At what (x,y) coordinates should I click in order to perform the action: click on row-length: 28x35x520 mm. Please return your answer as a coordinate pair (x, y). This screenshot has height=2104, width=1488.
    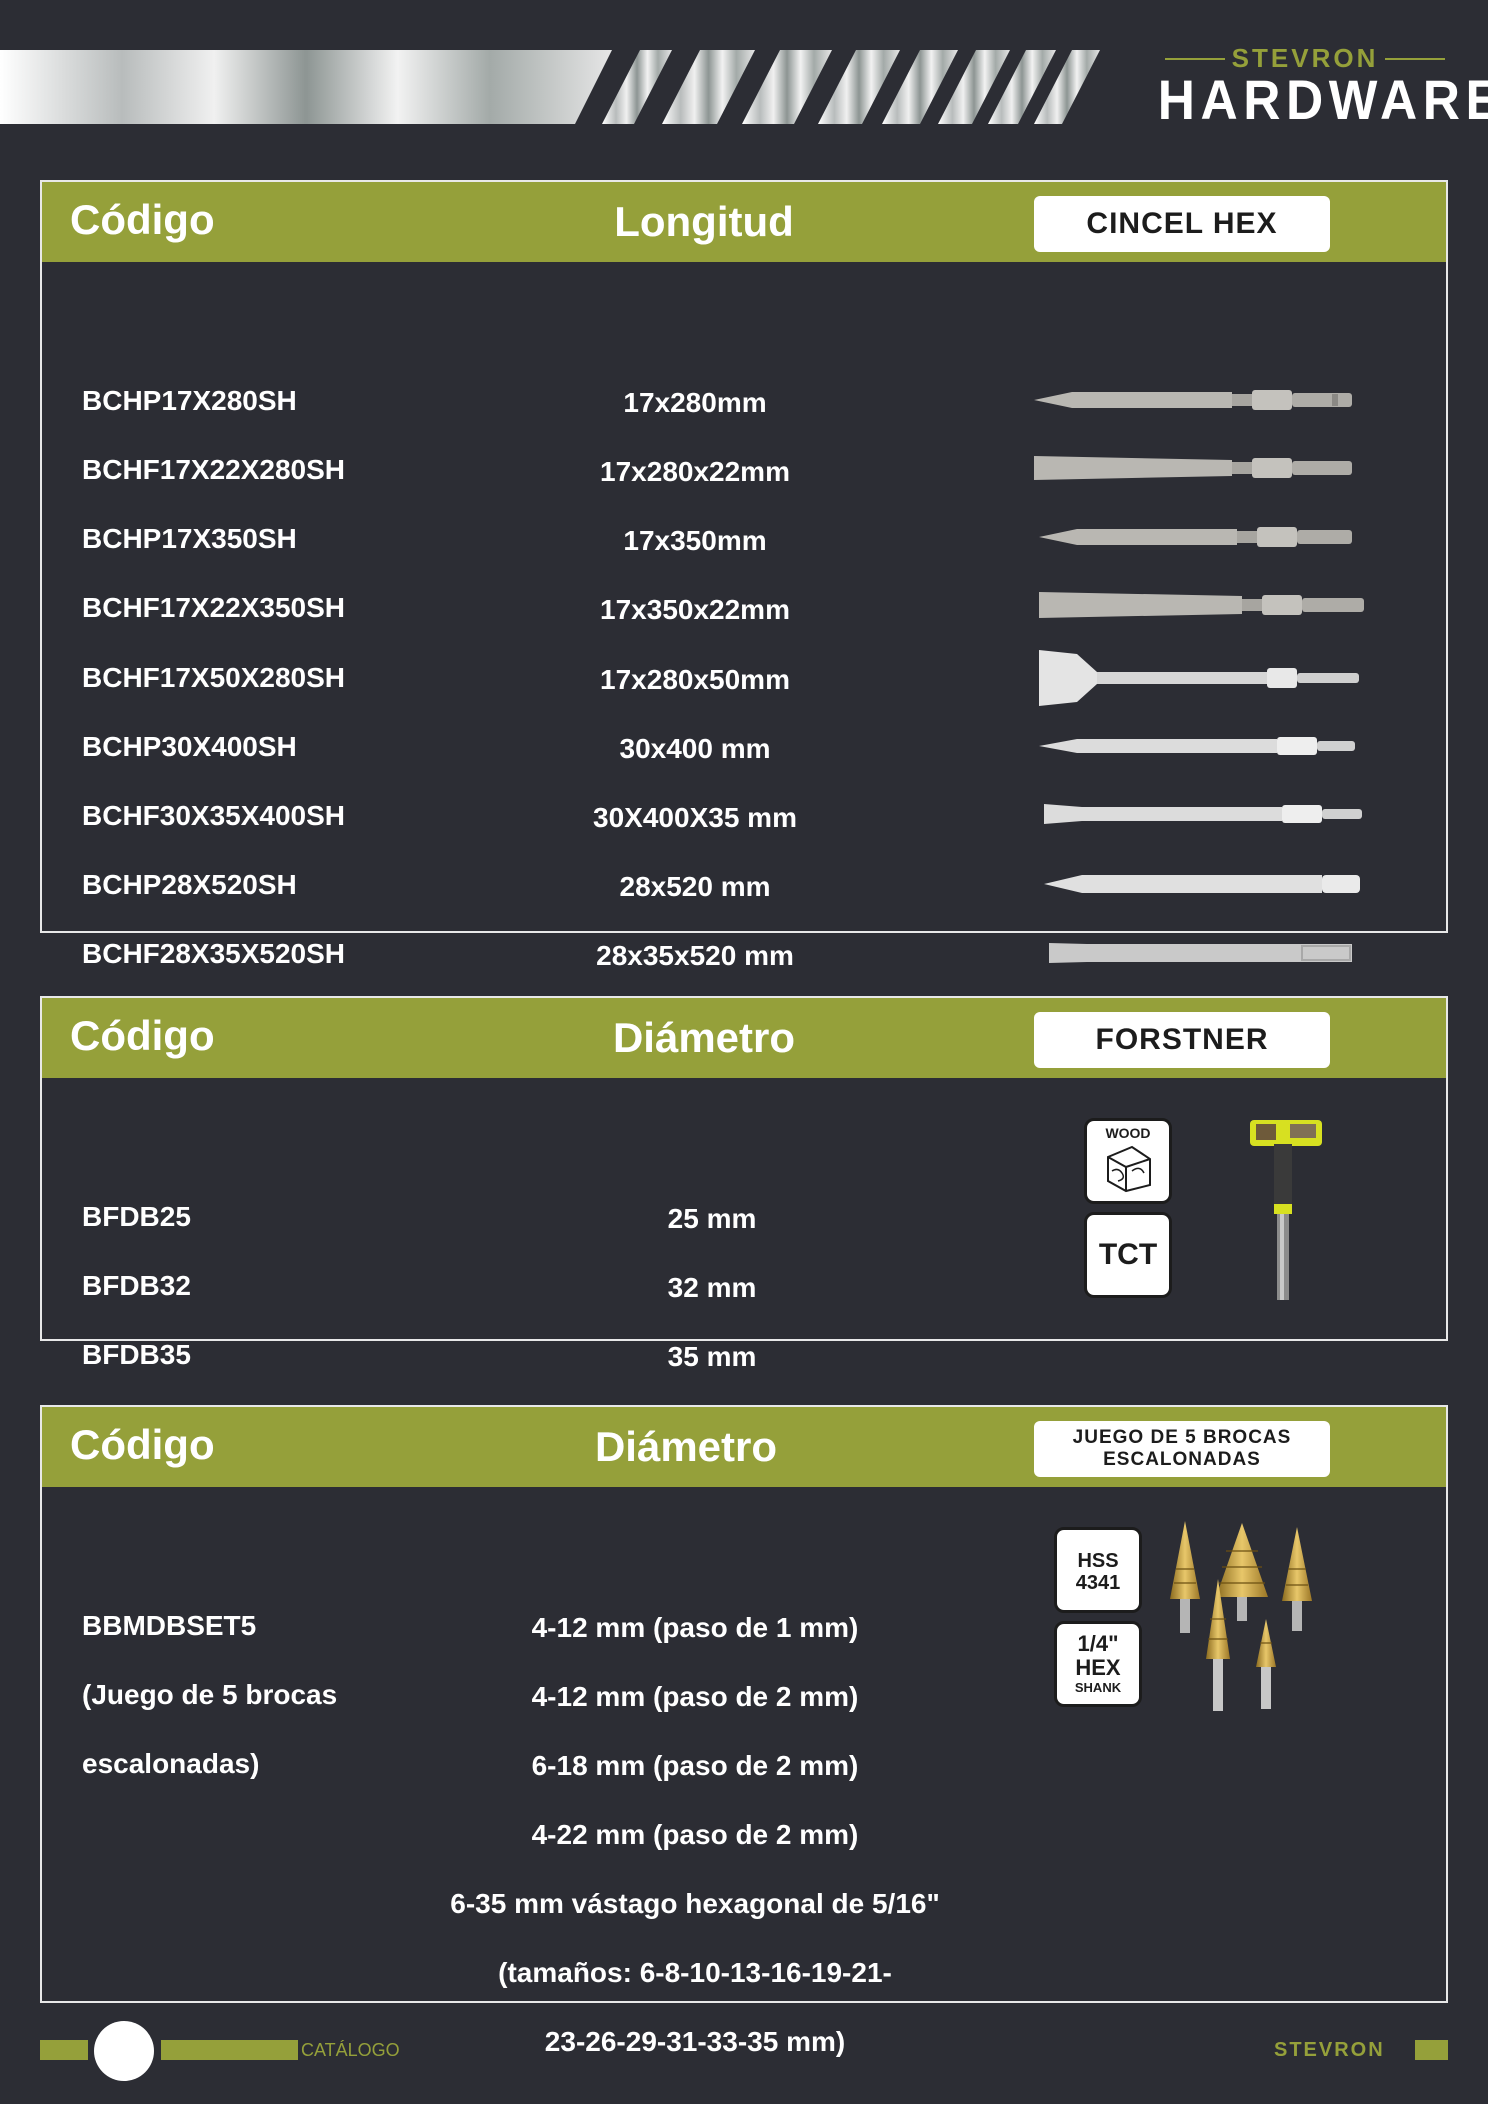
    Looking at the image, I should click on (695, 955).